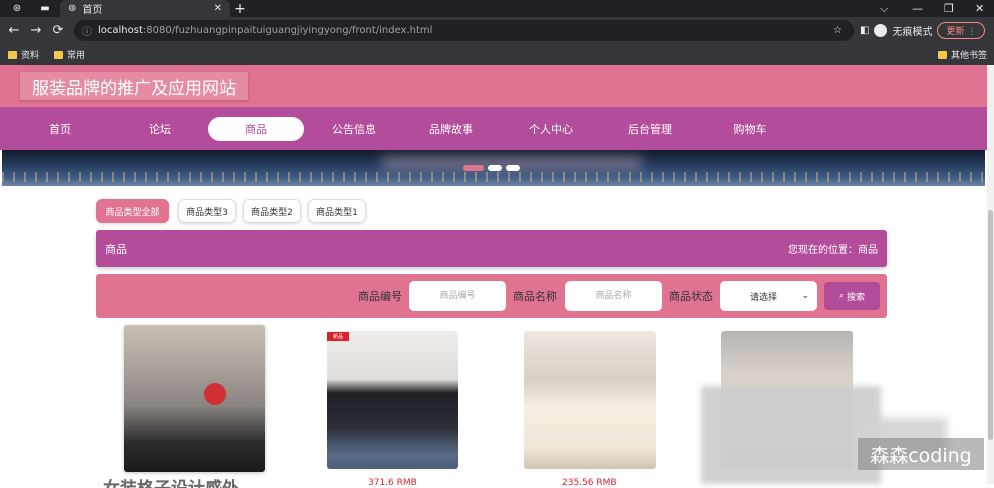  What do you see at coordinates (36, 30) in the screenshot?
I see `forward-button: →` at bounding box center [36, 30].